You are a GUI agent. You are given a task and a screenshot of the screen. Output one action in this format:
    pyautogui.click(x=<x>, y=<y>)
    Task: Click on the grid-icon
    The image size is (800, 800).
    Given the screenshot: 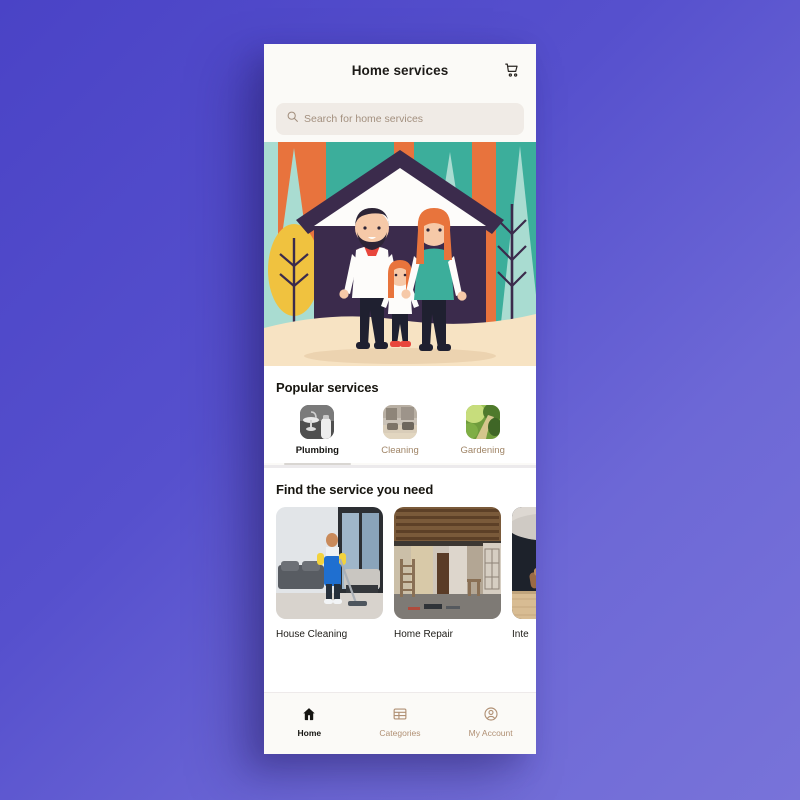 What is the action you would take?
    pyautogui.click(x=400, y=714)
    